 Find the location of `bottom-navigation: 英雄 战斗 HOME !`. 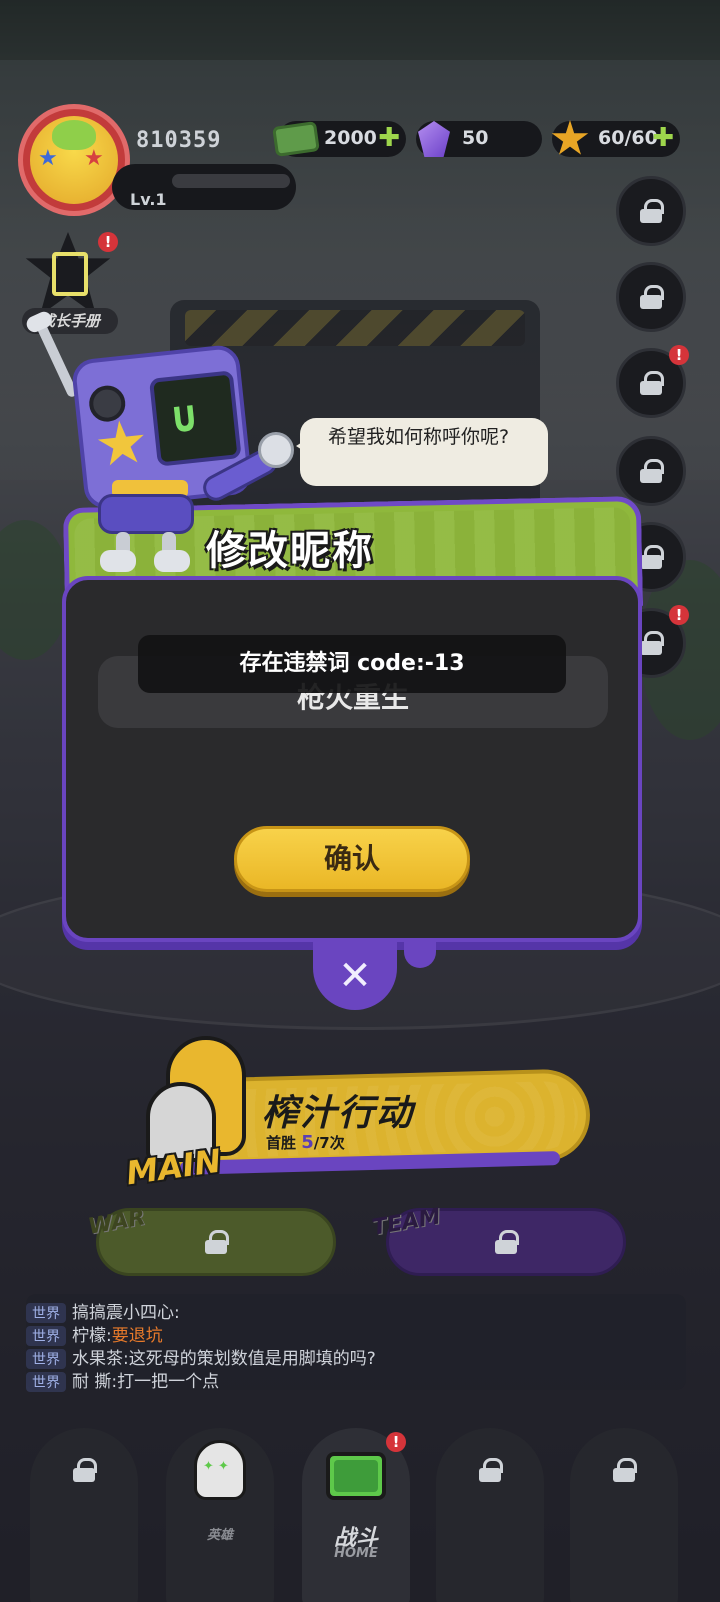

bottom-navigation: 英雄 战斗 HOME ! is located at coordinates (360, 1506).